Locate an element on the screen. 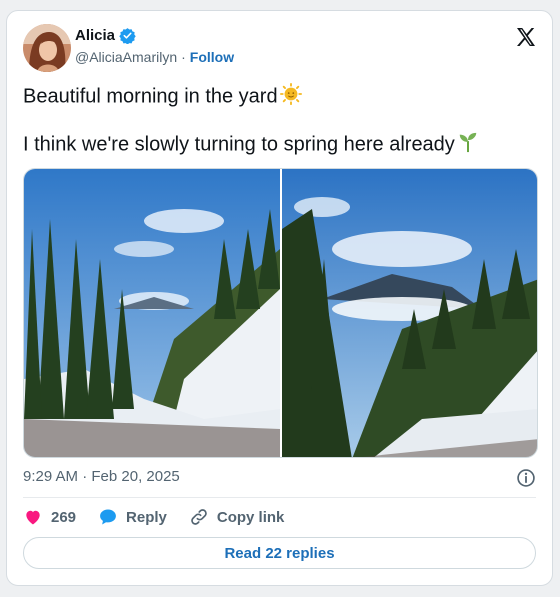  post-text-line1: Beautiful morning in the yard is located at coordinates (162, 97).